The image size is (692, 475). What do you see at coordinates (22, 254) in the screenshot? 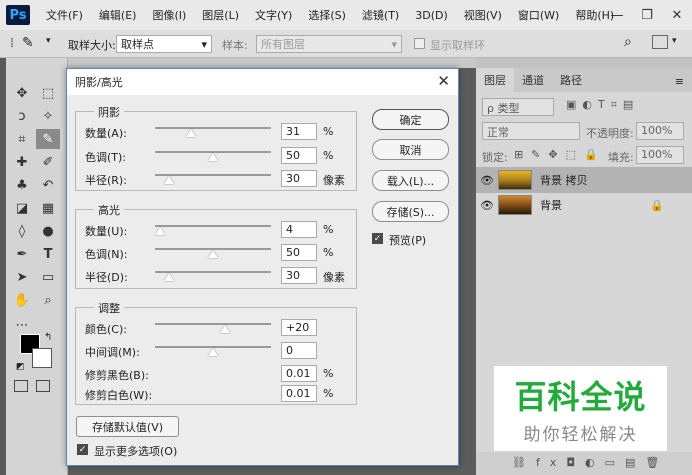
I see `pen-tool-icon: ✒` at bounding box center [22, 254].